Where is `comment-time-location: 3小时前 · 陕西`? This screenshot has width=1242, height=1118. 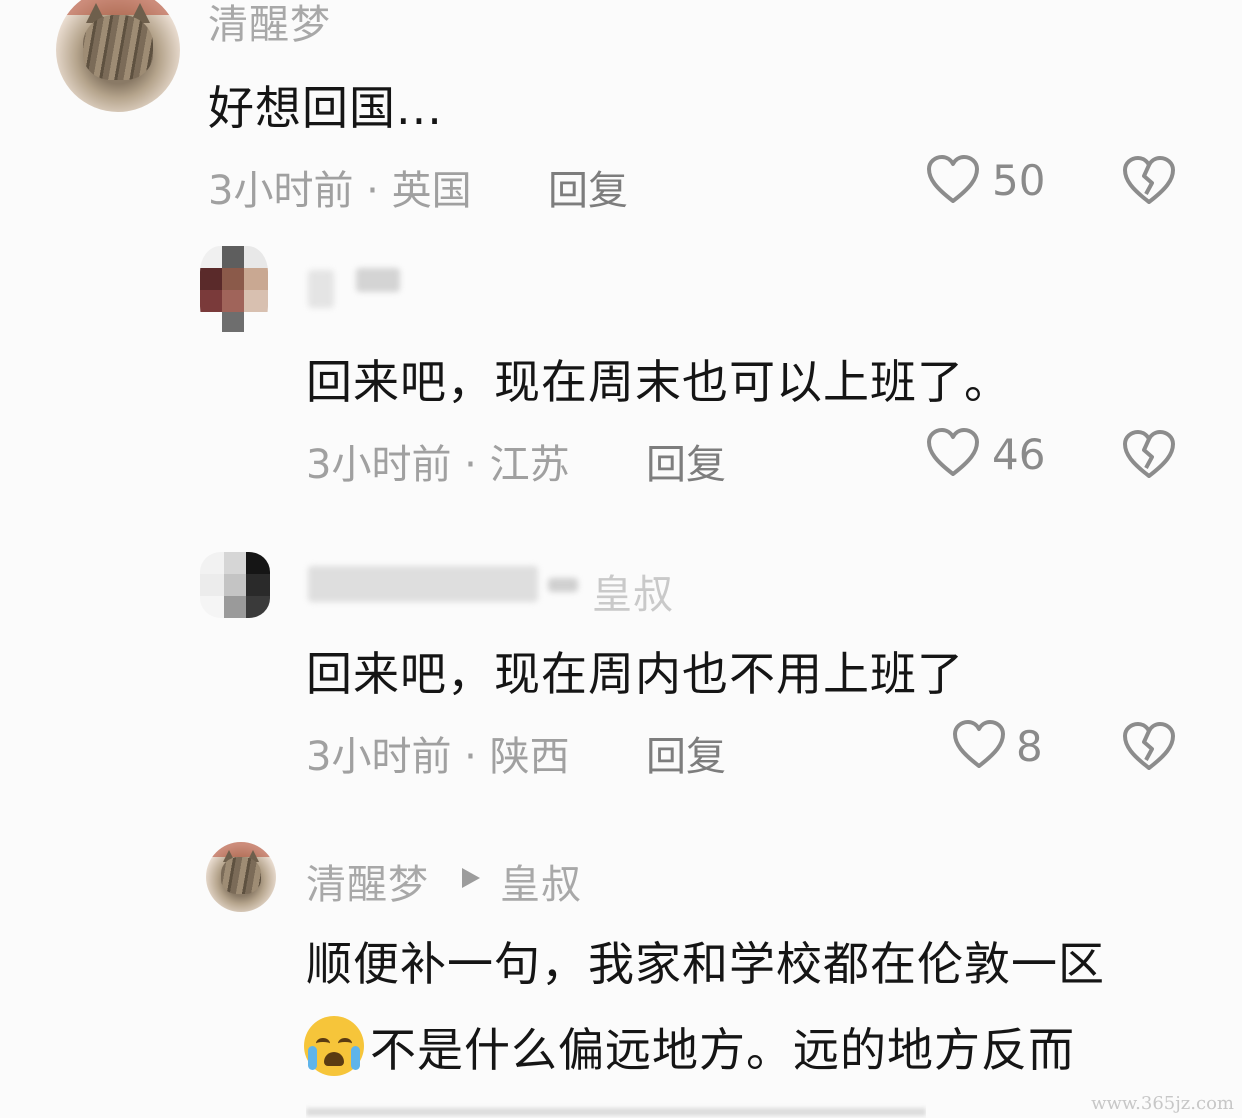
comment-time-location: 3小时前 · 陕西 is located at coordinates (438, 757).